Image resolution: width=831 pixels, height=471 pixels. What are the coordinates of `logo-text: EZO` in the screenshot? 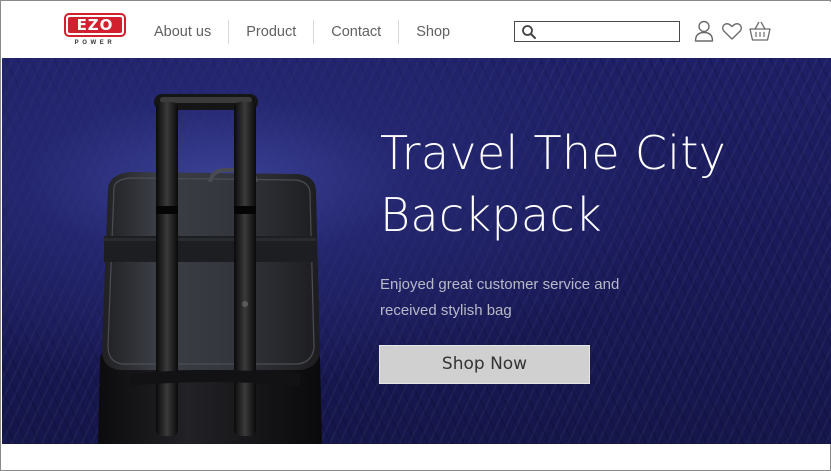 It's located at (95, 25).